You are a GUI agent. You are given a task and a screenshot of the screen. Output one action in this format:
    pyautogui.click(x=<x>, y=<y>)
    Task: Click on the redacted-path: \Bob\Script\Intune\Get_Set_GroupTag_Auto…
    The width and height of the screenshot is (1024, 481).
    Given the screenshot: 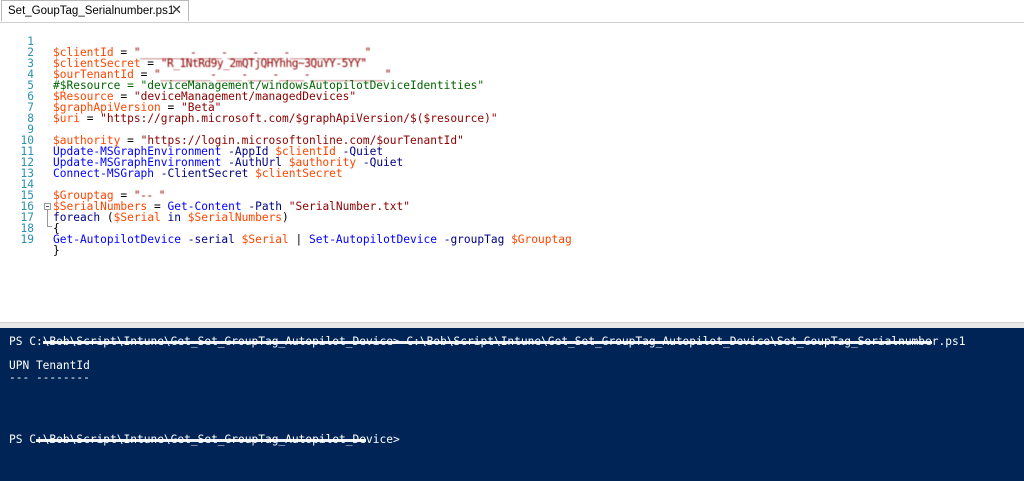 What is the action you would take?
    pyautogui.click(x=487, y=341)
    